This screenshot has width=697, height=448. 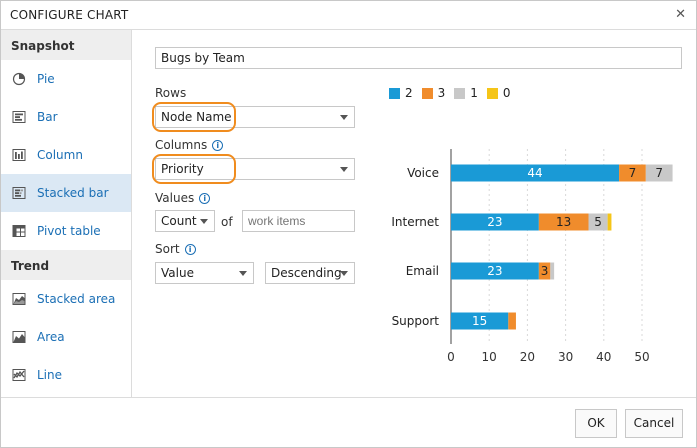 I want to click on x-tick-label: 10, so click(x=489, y=357).